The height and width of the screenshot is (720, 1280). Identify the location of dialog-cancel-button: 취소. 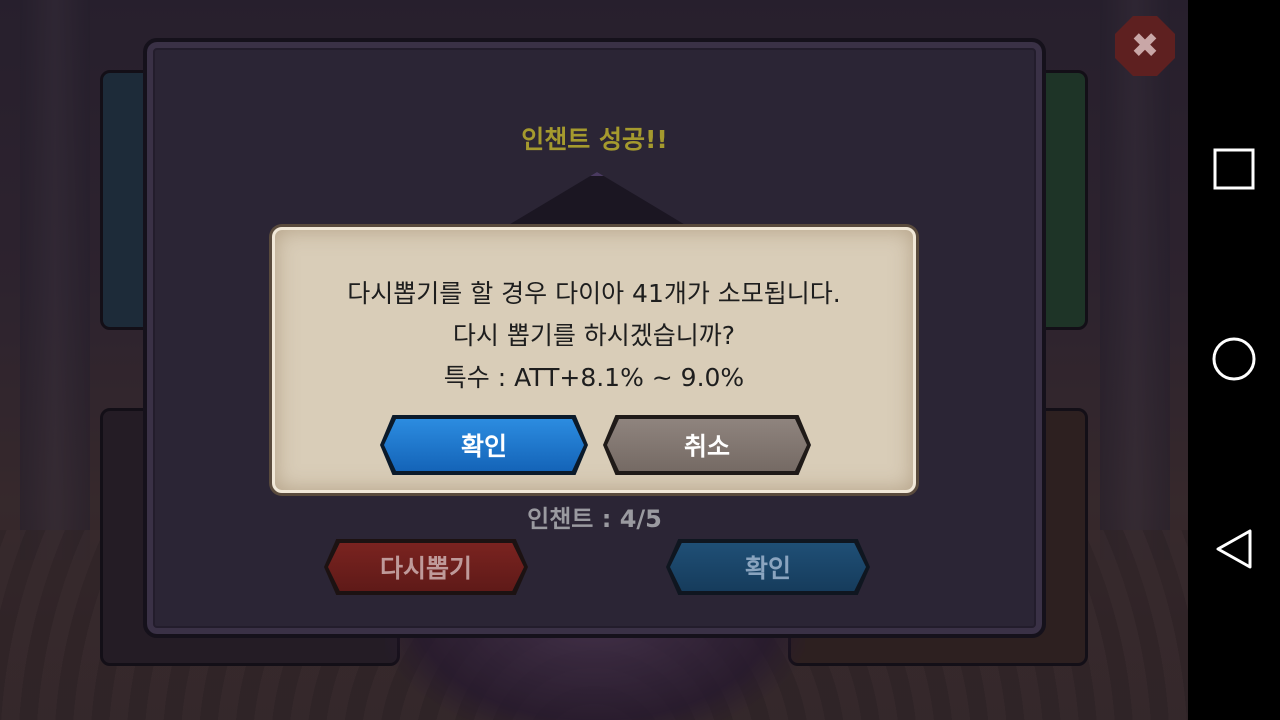
(707, 445).